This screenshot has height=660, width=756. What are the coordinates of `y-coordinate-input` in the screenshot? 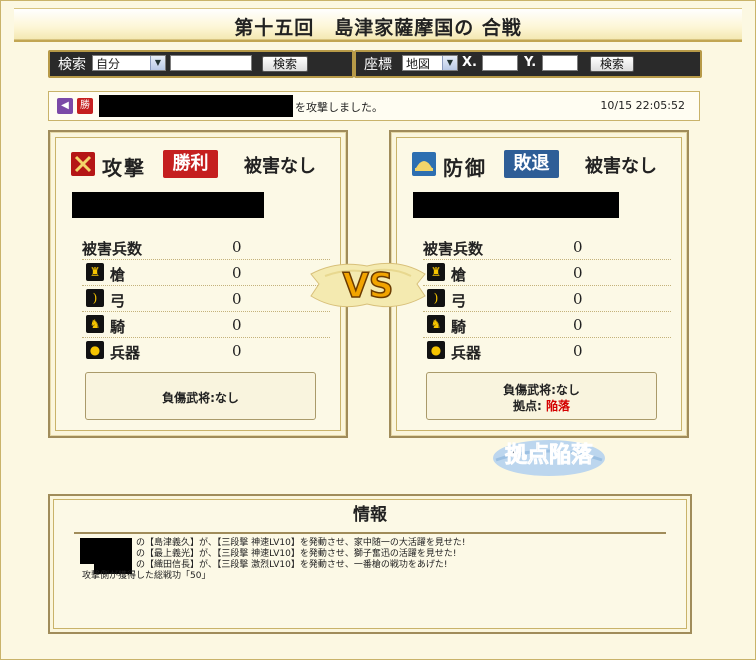 It's located at (560, 63).